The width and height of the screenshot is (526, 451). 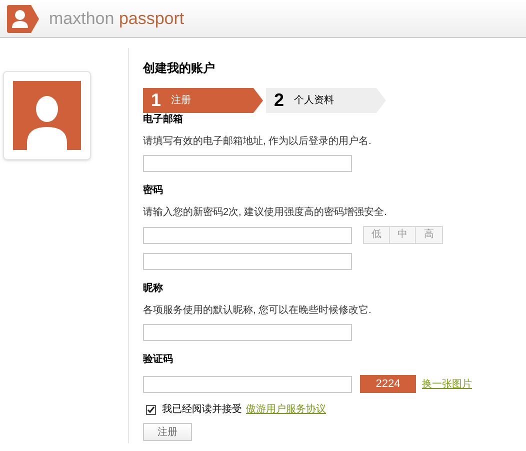 I want to click on agreement-text: 我已经阅读并接受, so click(x=202, y=409).